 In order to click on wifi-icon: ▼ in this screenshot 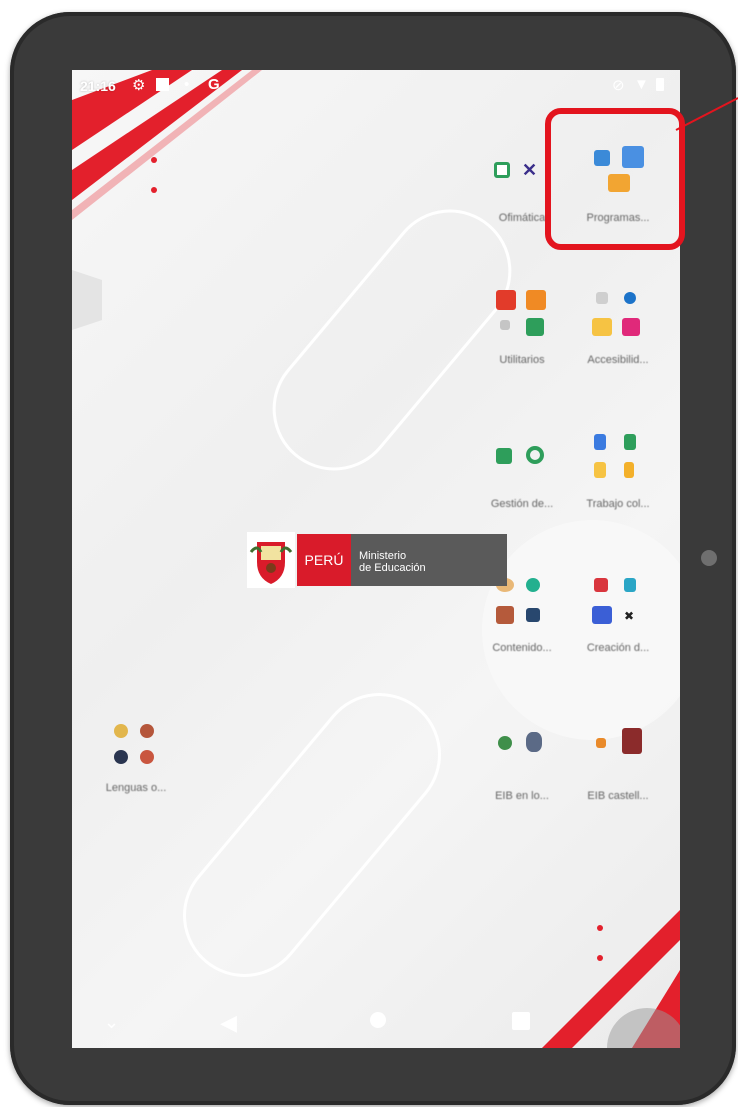, I will do `click(641, 84)`.